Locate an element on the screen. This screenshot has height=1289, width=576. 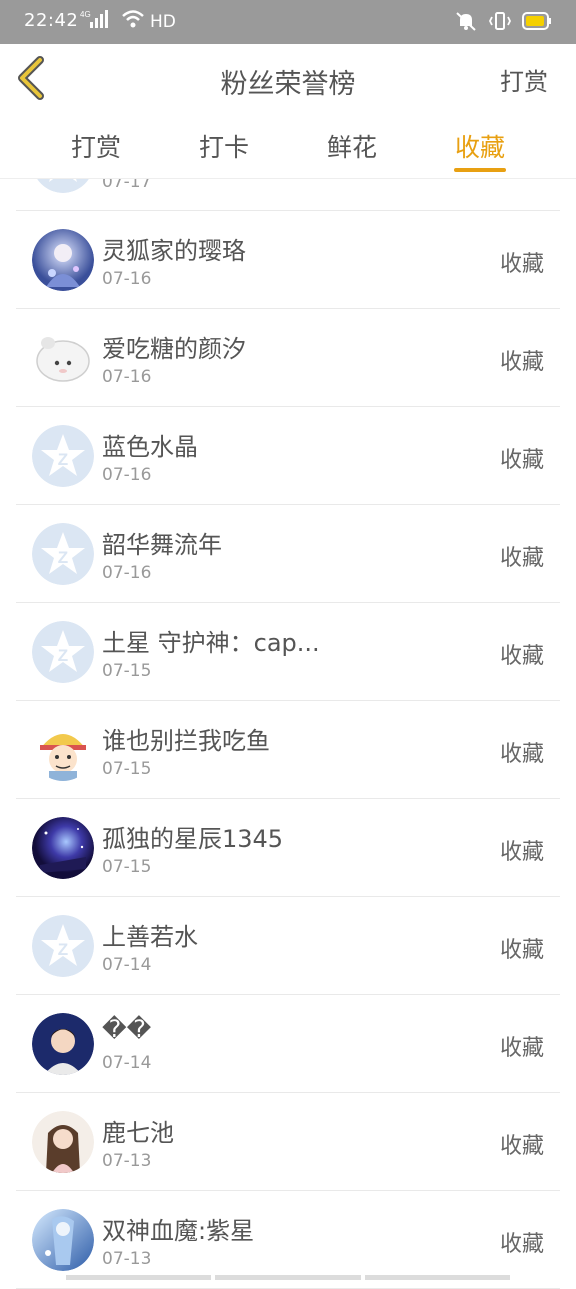
svg-text: 4G is located at coordinates (85, 14).